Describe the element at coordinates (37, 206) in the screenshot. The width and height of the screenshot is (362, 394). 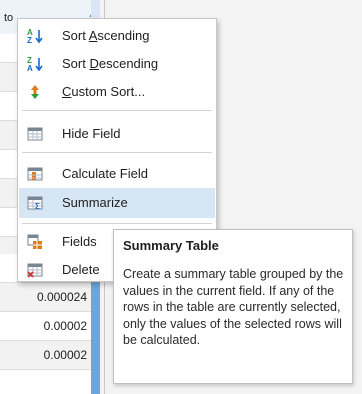
I see `svg-text: Σ` at that location.